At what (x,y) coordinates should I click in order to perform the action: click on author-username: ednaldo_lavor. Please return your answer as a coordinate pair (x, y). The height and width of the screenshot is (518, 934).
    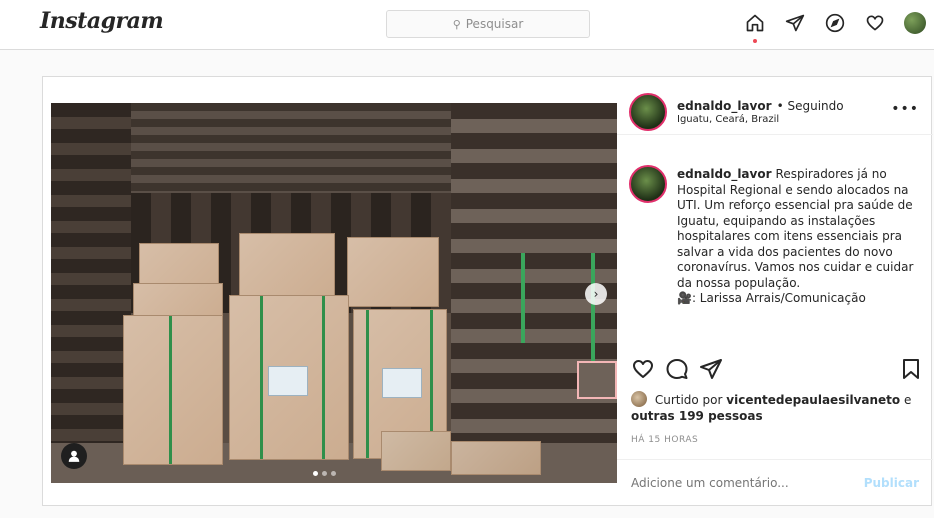
    Looking at the image, I should click on (724, 106).